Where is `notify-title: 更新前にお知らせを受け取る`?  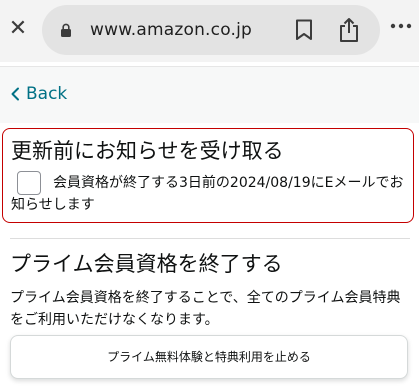 notify-title: 更新前にお知らせを受け取る is located at coordinates (147, 151).